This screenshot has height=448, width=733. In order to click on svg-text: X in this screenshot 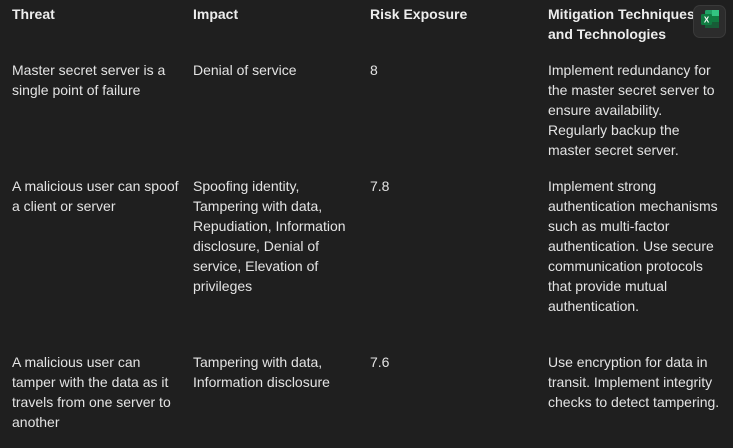, I will do `click(706, 20)`.